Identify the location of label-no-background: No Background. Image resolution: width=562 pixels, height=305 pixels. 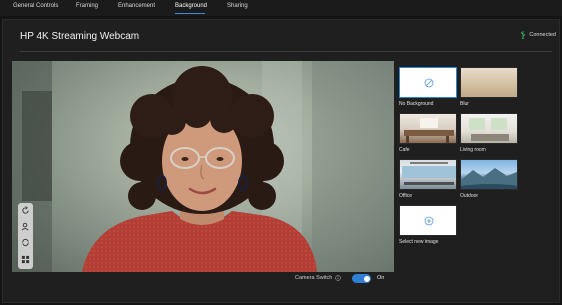
(416, 104).